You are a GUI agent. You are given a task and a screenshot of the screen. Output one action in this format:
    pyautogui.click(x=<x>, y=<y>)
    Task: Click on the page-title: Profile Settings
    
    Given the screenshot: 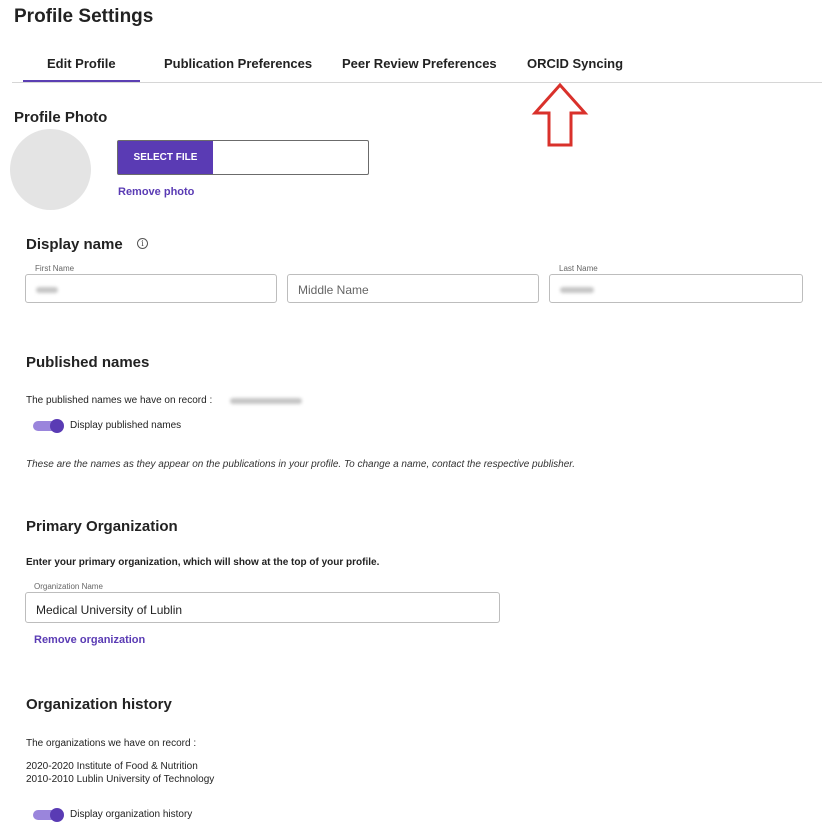 What is the action you would take?
    pyautogui.click(x=84, y=16)
    